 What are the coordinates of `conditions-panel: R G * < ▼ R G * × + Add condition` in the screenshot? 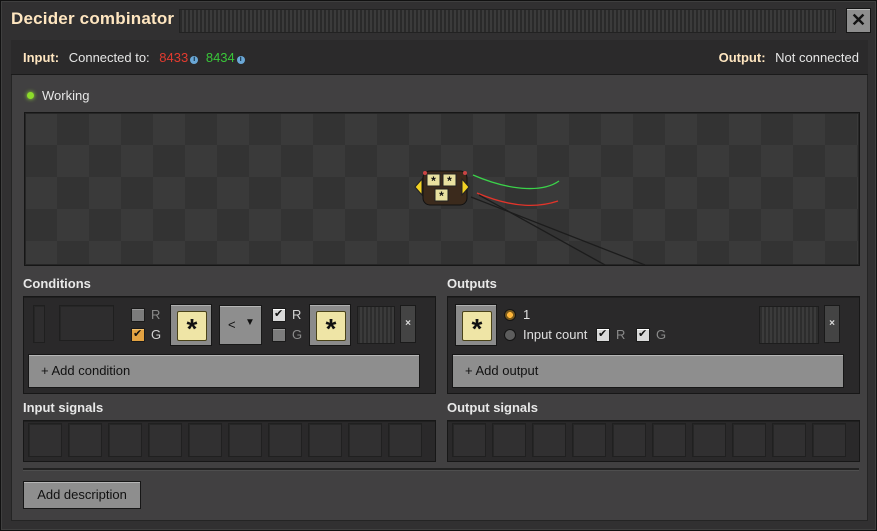 It's located at (229, 345).